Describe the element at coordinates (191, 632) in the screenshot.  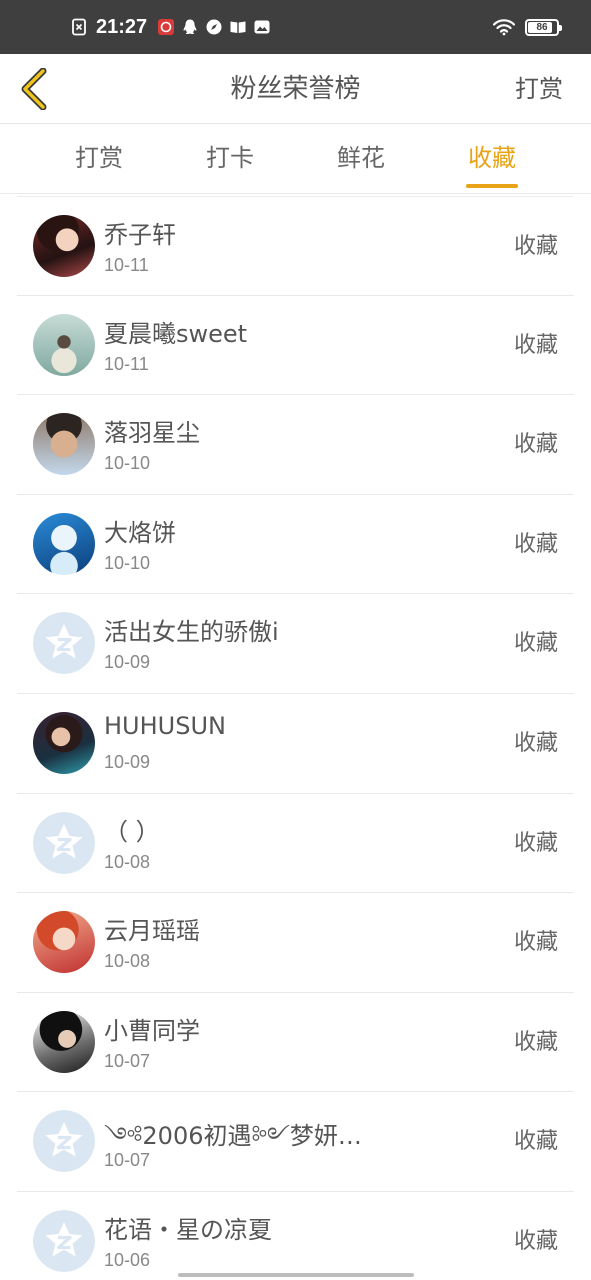
I see `fan-name: 活出女生的骄傲i` at that location.